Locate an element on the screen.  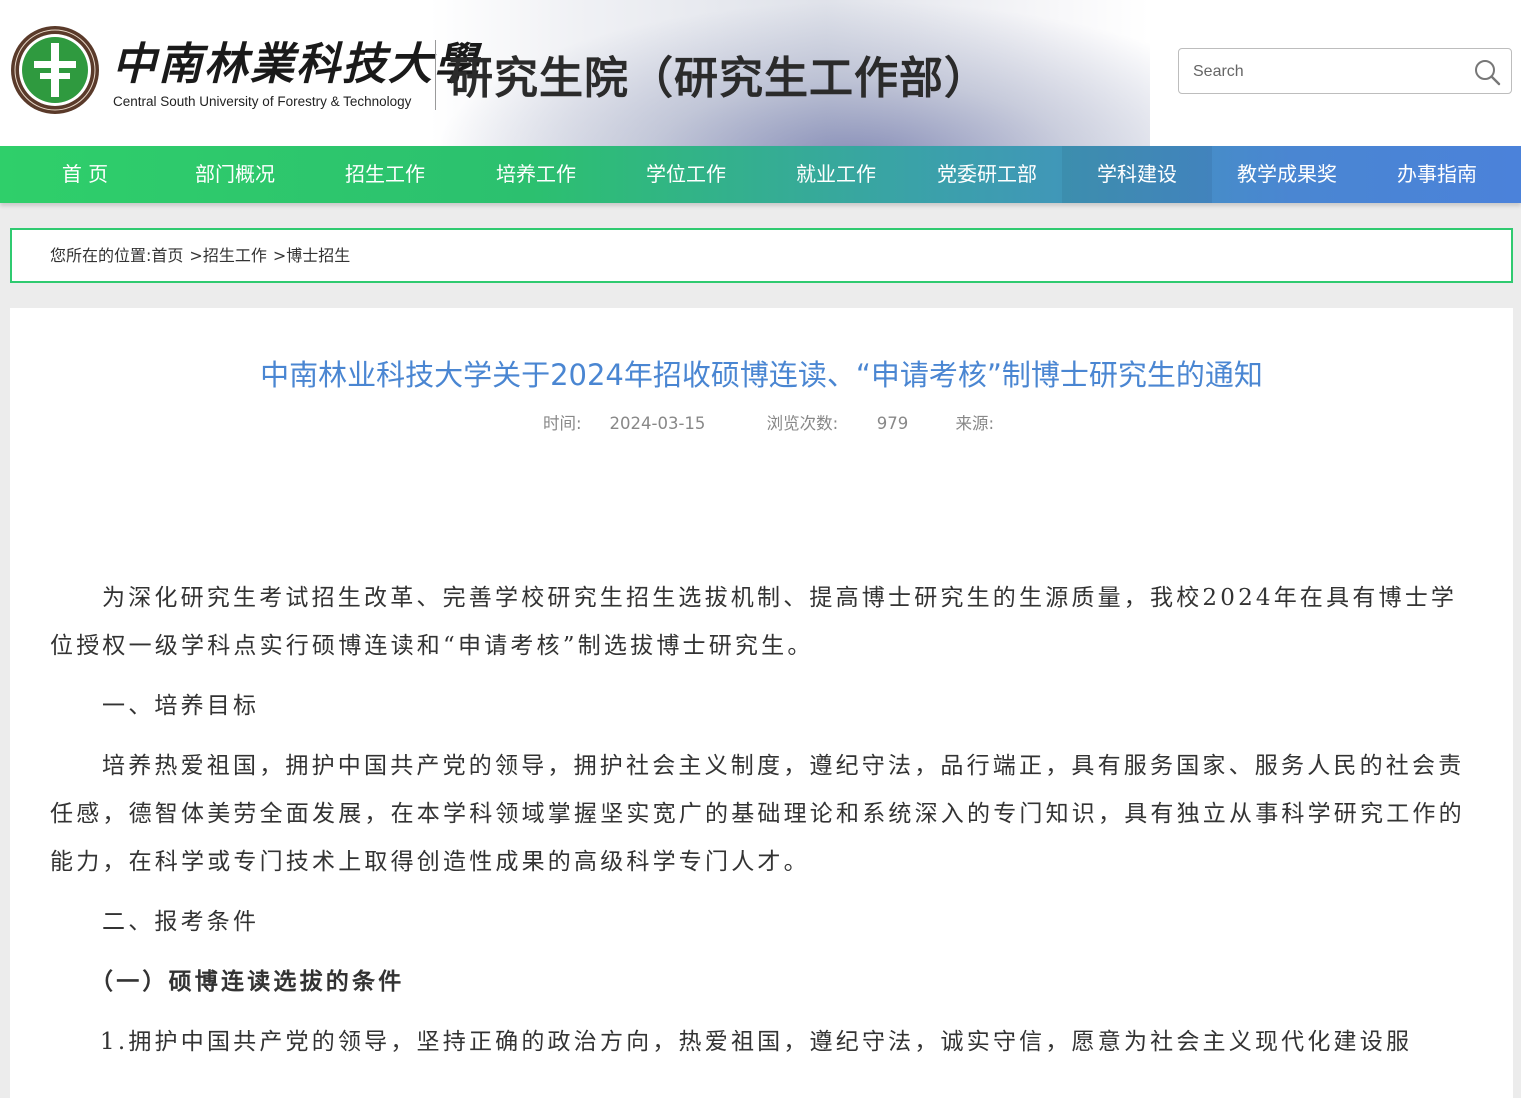
university-name-cn: 中南林業科技大學 is located at coordinates (296, 64).